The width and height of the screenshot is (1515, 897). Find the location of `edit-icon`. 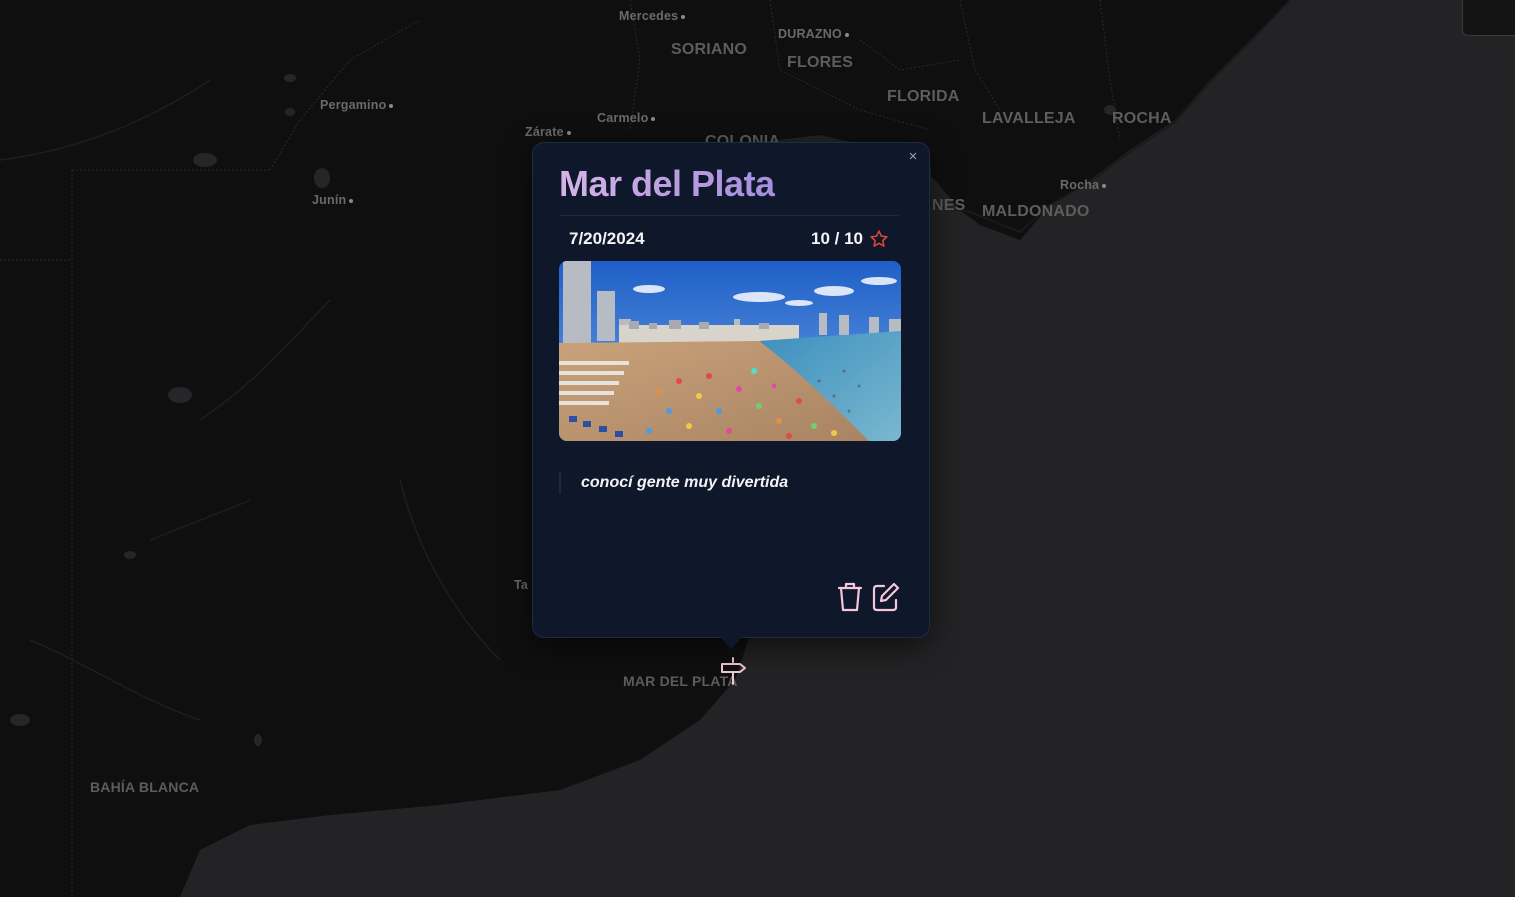

edit-icon is located at coordinates (886, 597).